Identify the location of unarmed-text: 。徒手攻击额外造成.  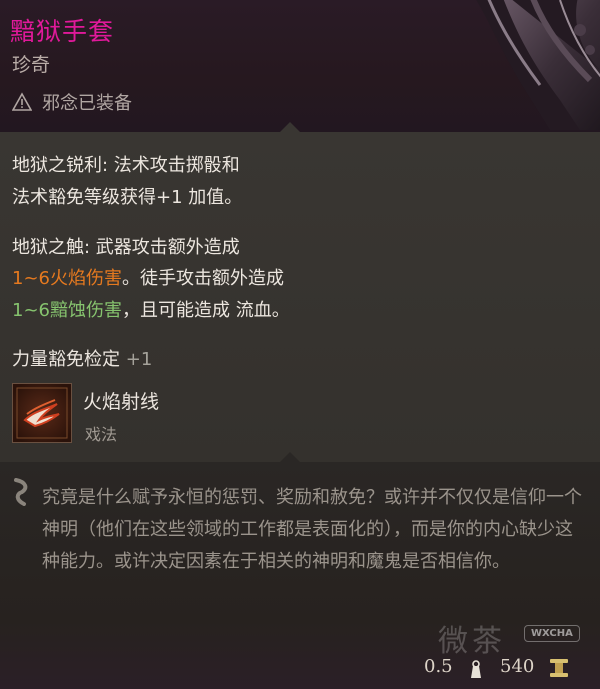
(203, 278).